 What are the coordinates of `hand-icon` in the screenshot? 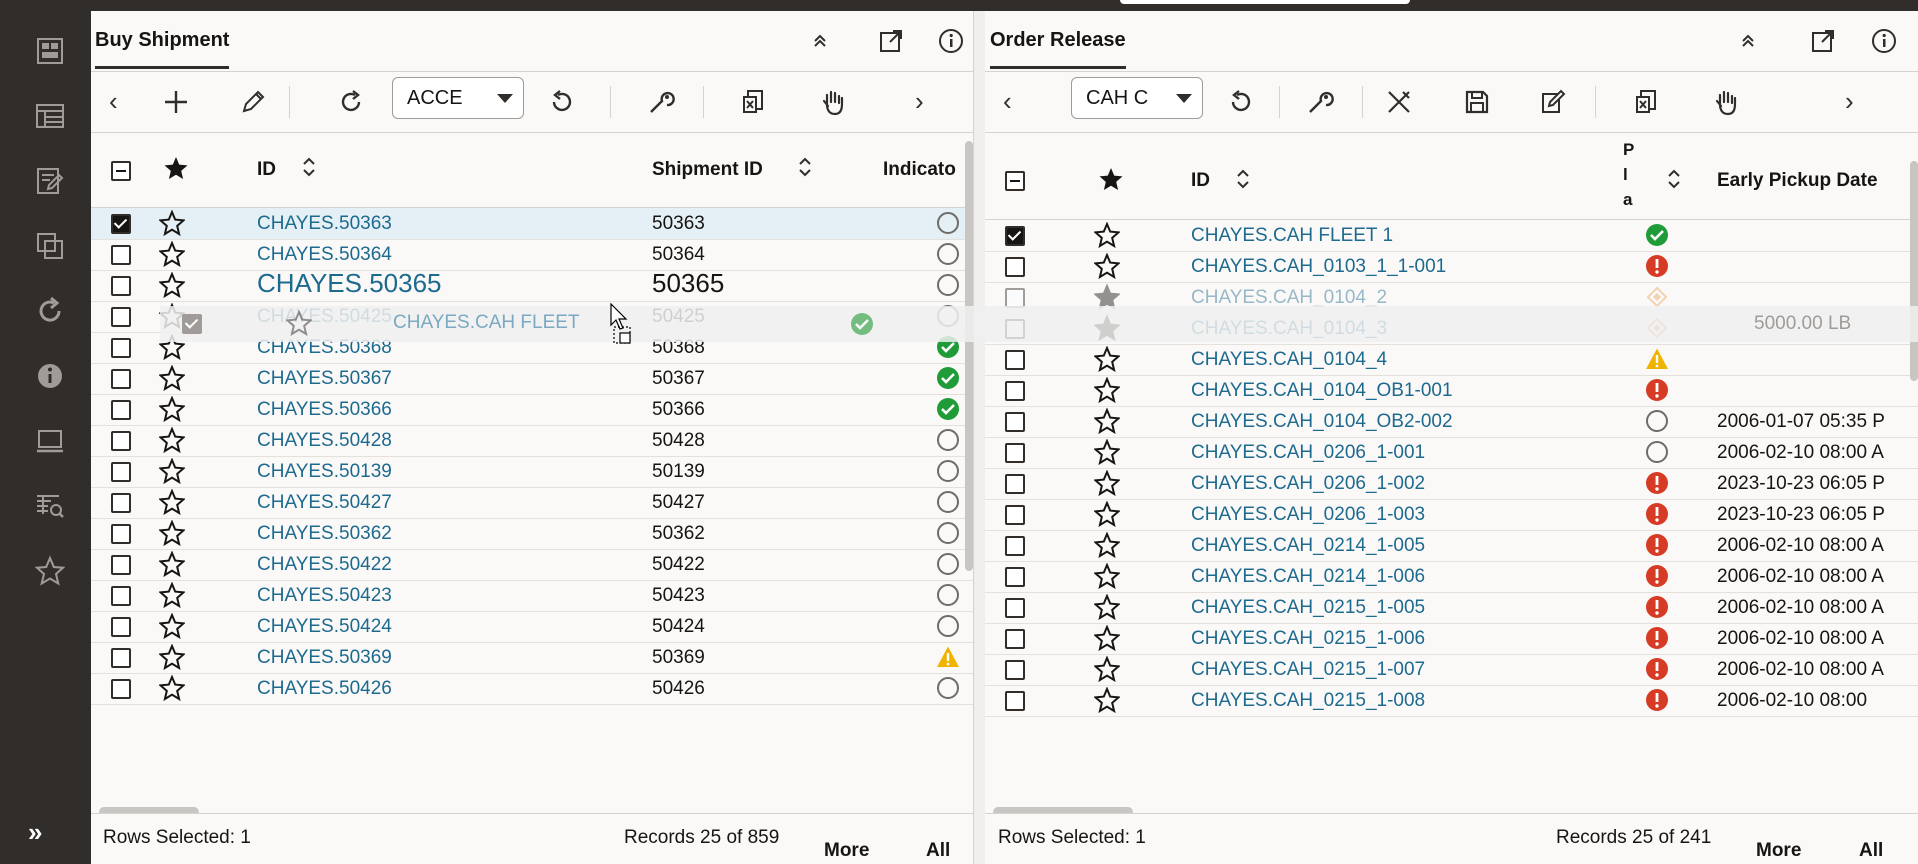 It's located at (833, 102).